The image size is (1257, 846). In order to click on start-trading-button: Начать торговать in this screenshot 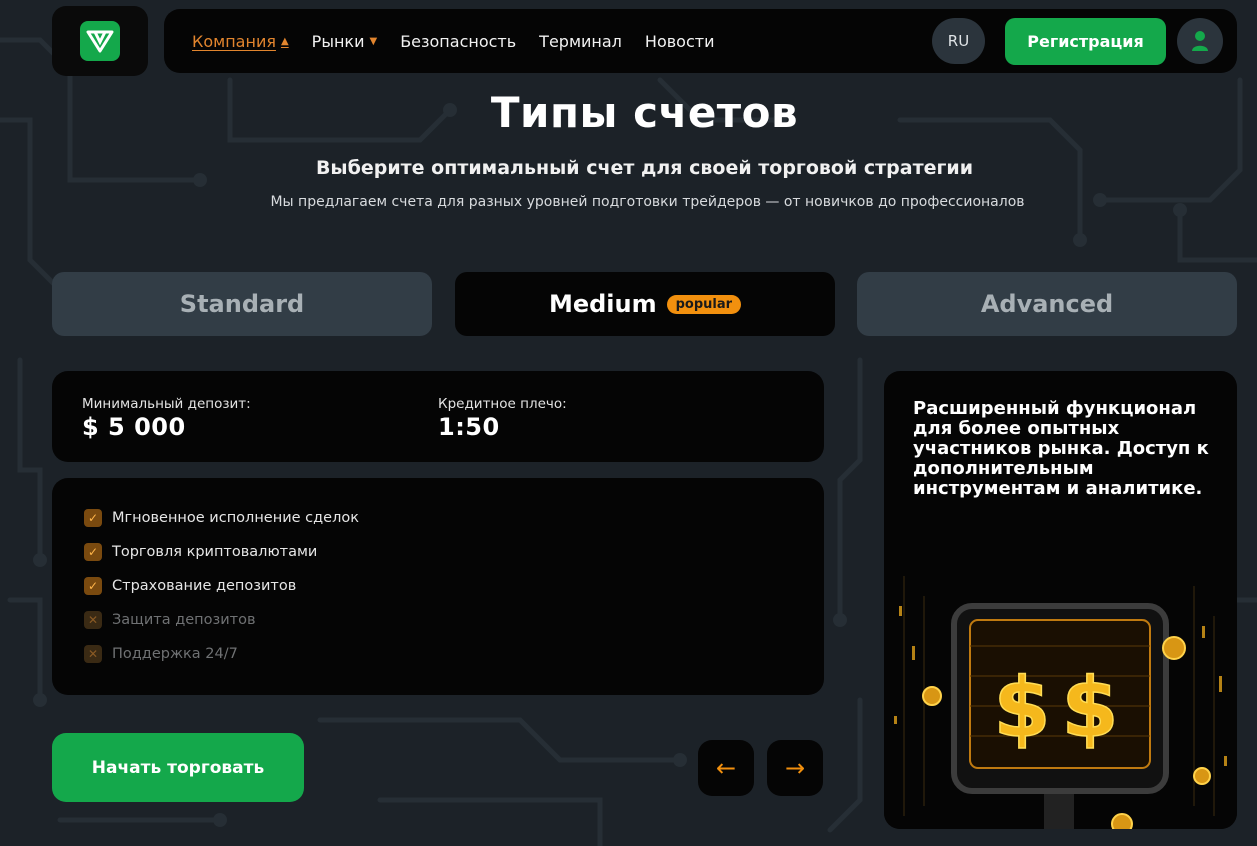, I will do `click(178, 767)`.